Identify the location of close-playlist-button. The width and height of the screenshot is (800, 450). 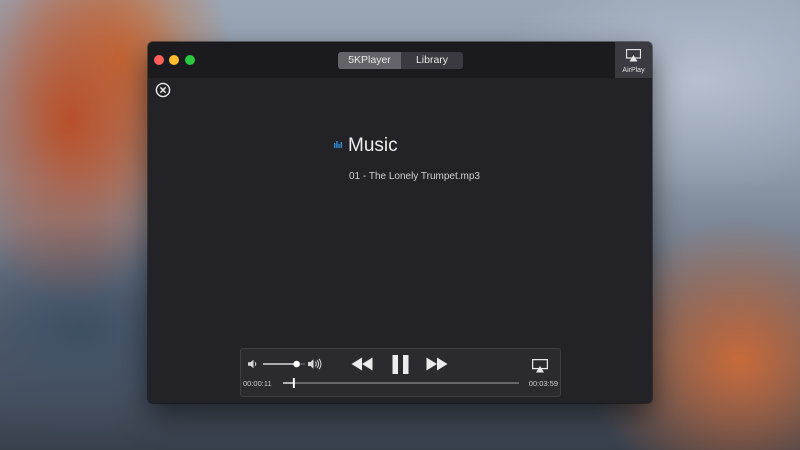
(163, 90).